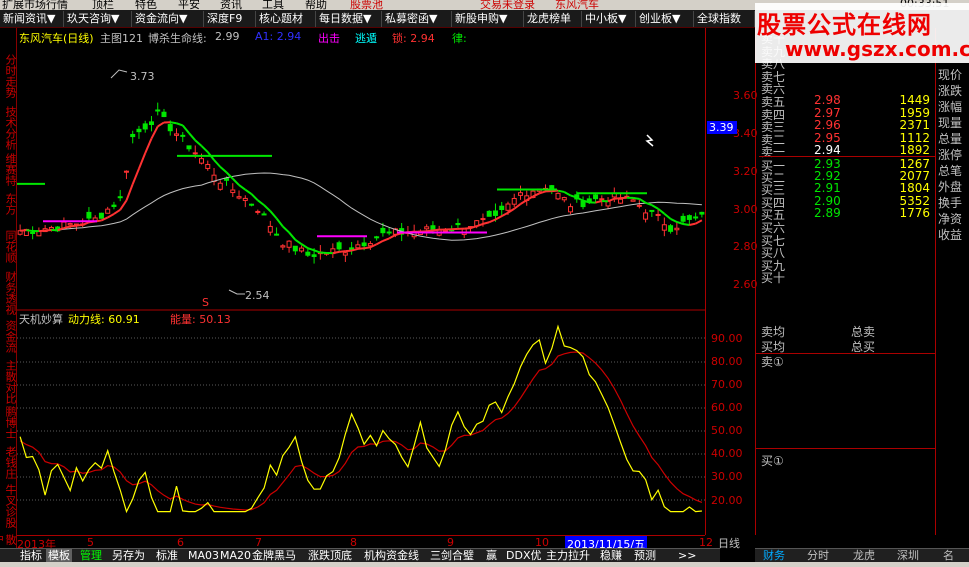  What do you see at coordinates (104, 319) in the screenshot?
I see `osc-power-value: 动力线: 60.91` at bounding box center [104, 319].